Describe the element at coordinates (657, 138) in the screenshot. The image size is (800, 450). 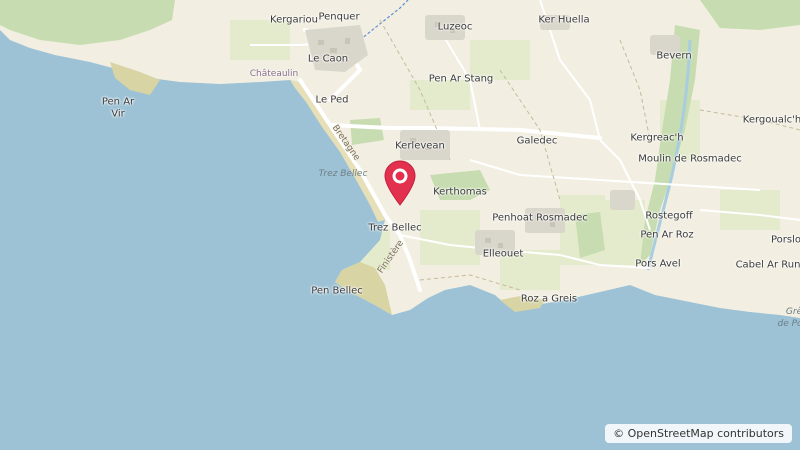
I see `place-label: Kergreac'h` at that location.